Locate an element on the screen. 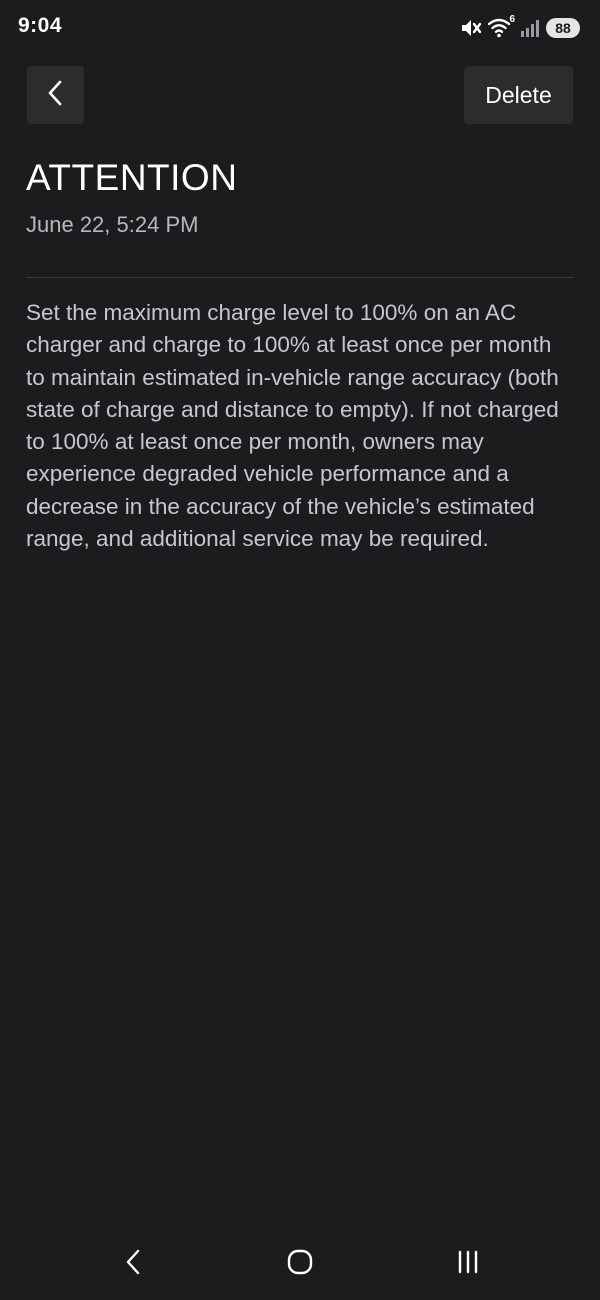  back-button is located at coordinates (55, 95).